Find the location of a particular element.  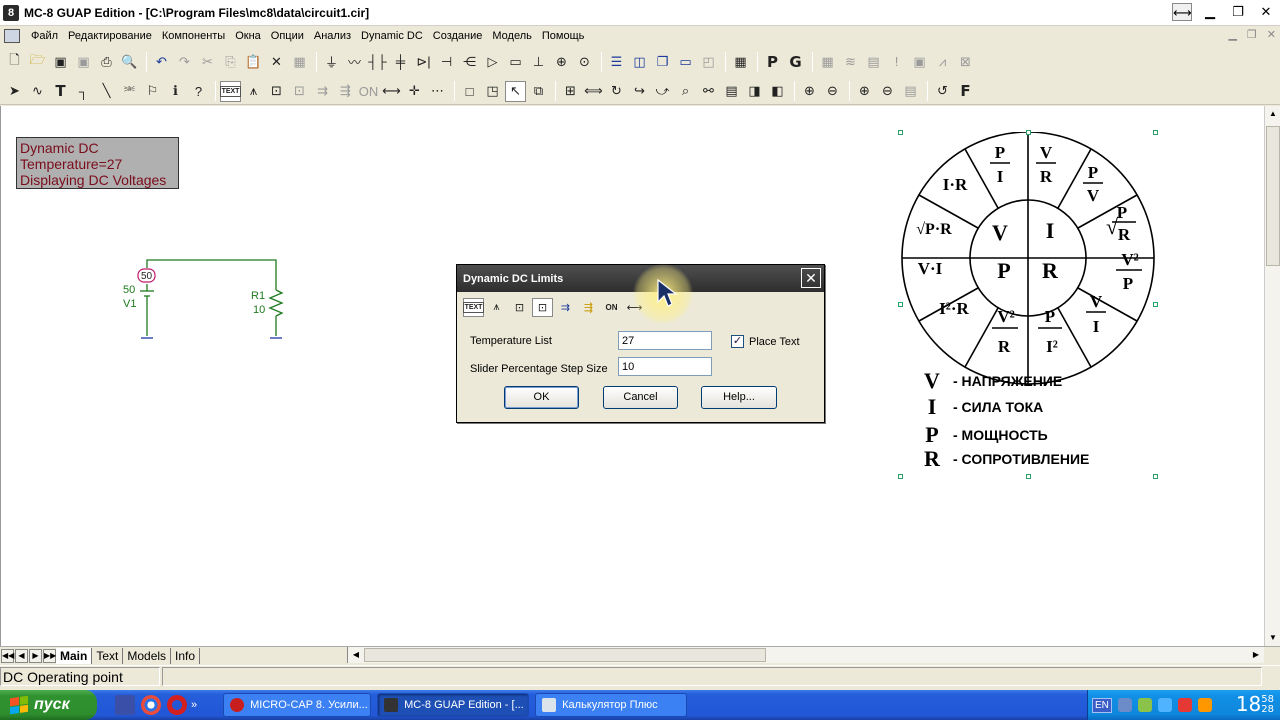

transistor-component-icon: ⊣ is located at coordinates (446, 61).